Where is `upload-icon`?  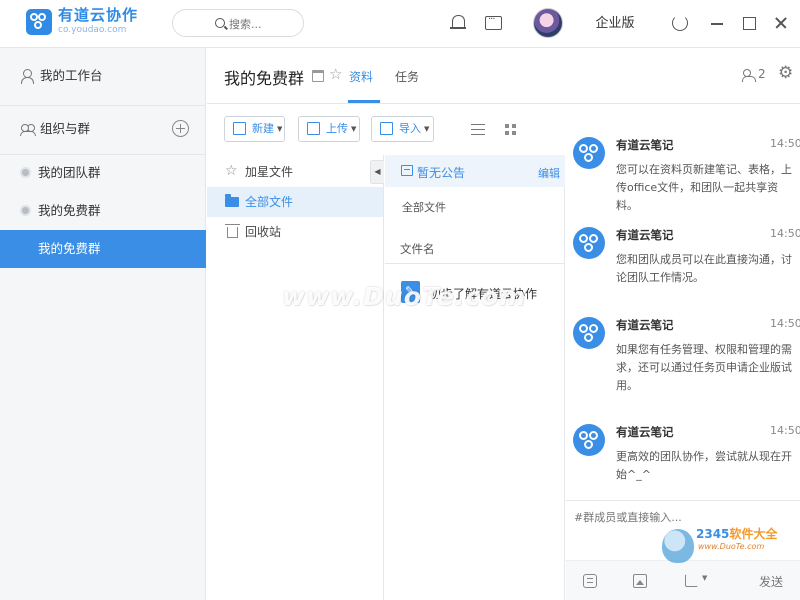 upload-icon is located at coordinates (313, 128).